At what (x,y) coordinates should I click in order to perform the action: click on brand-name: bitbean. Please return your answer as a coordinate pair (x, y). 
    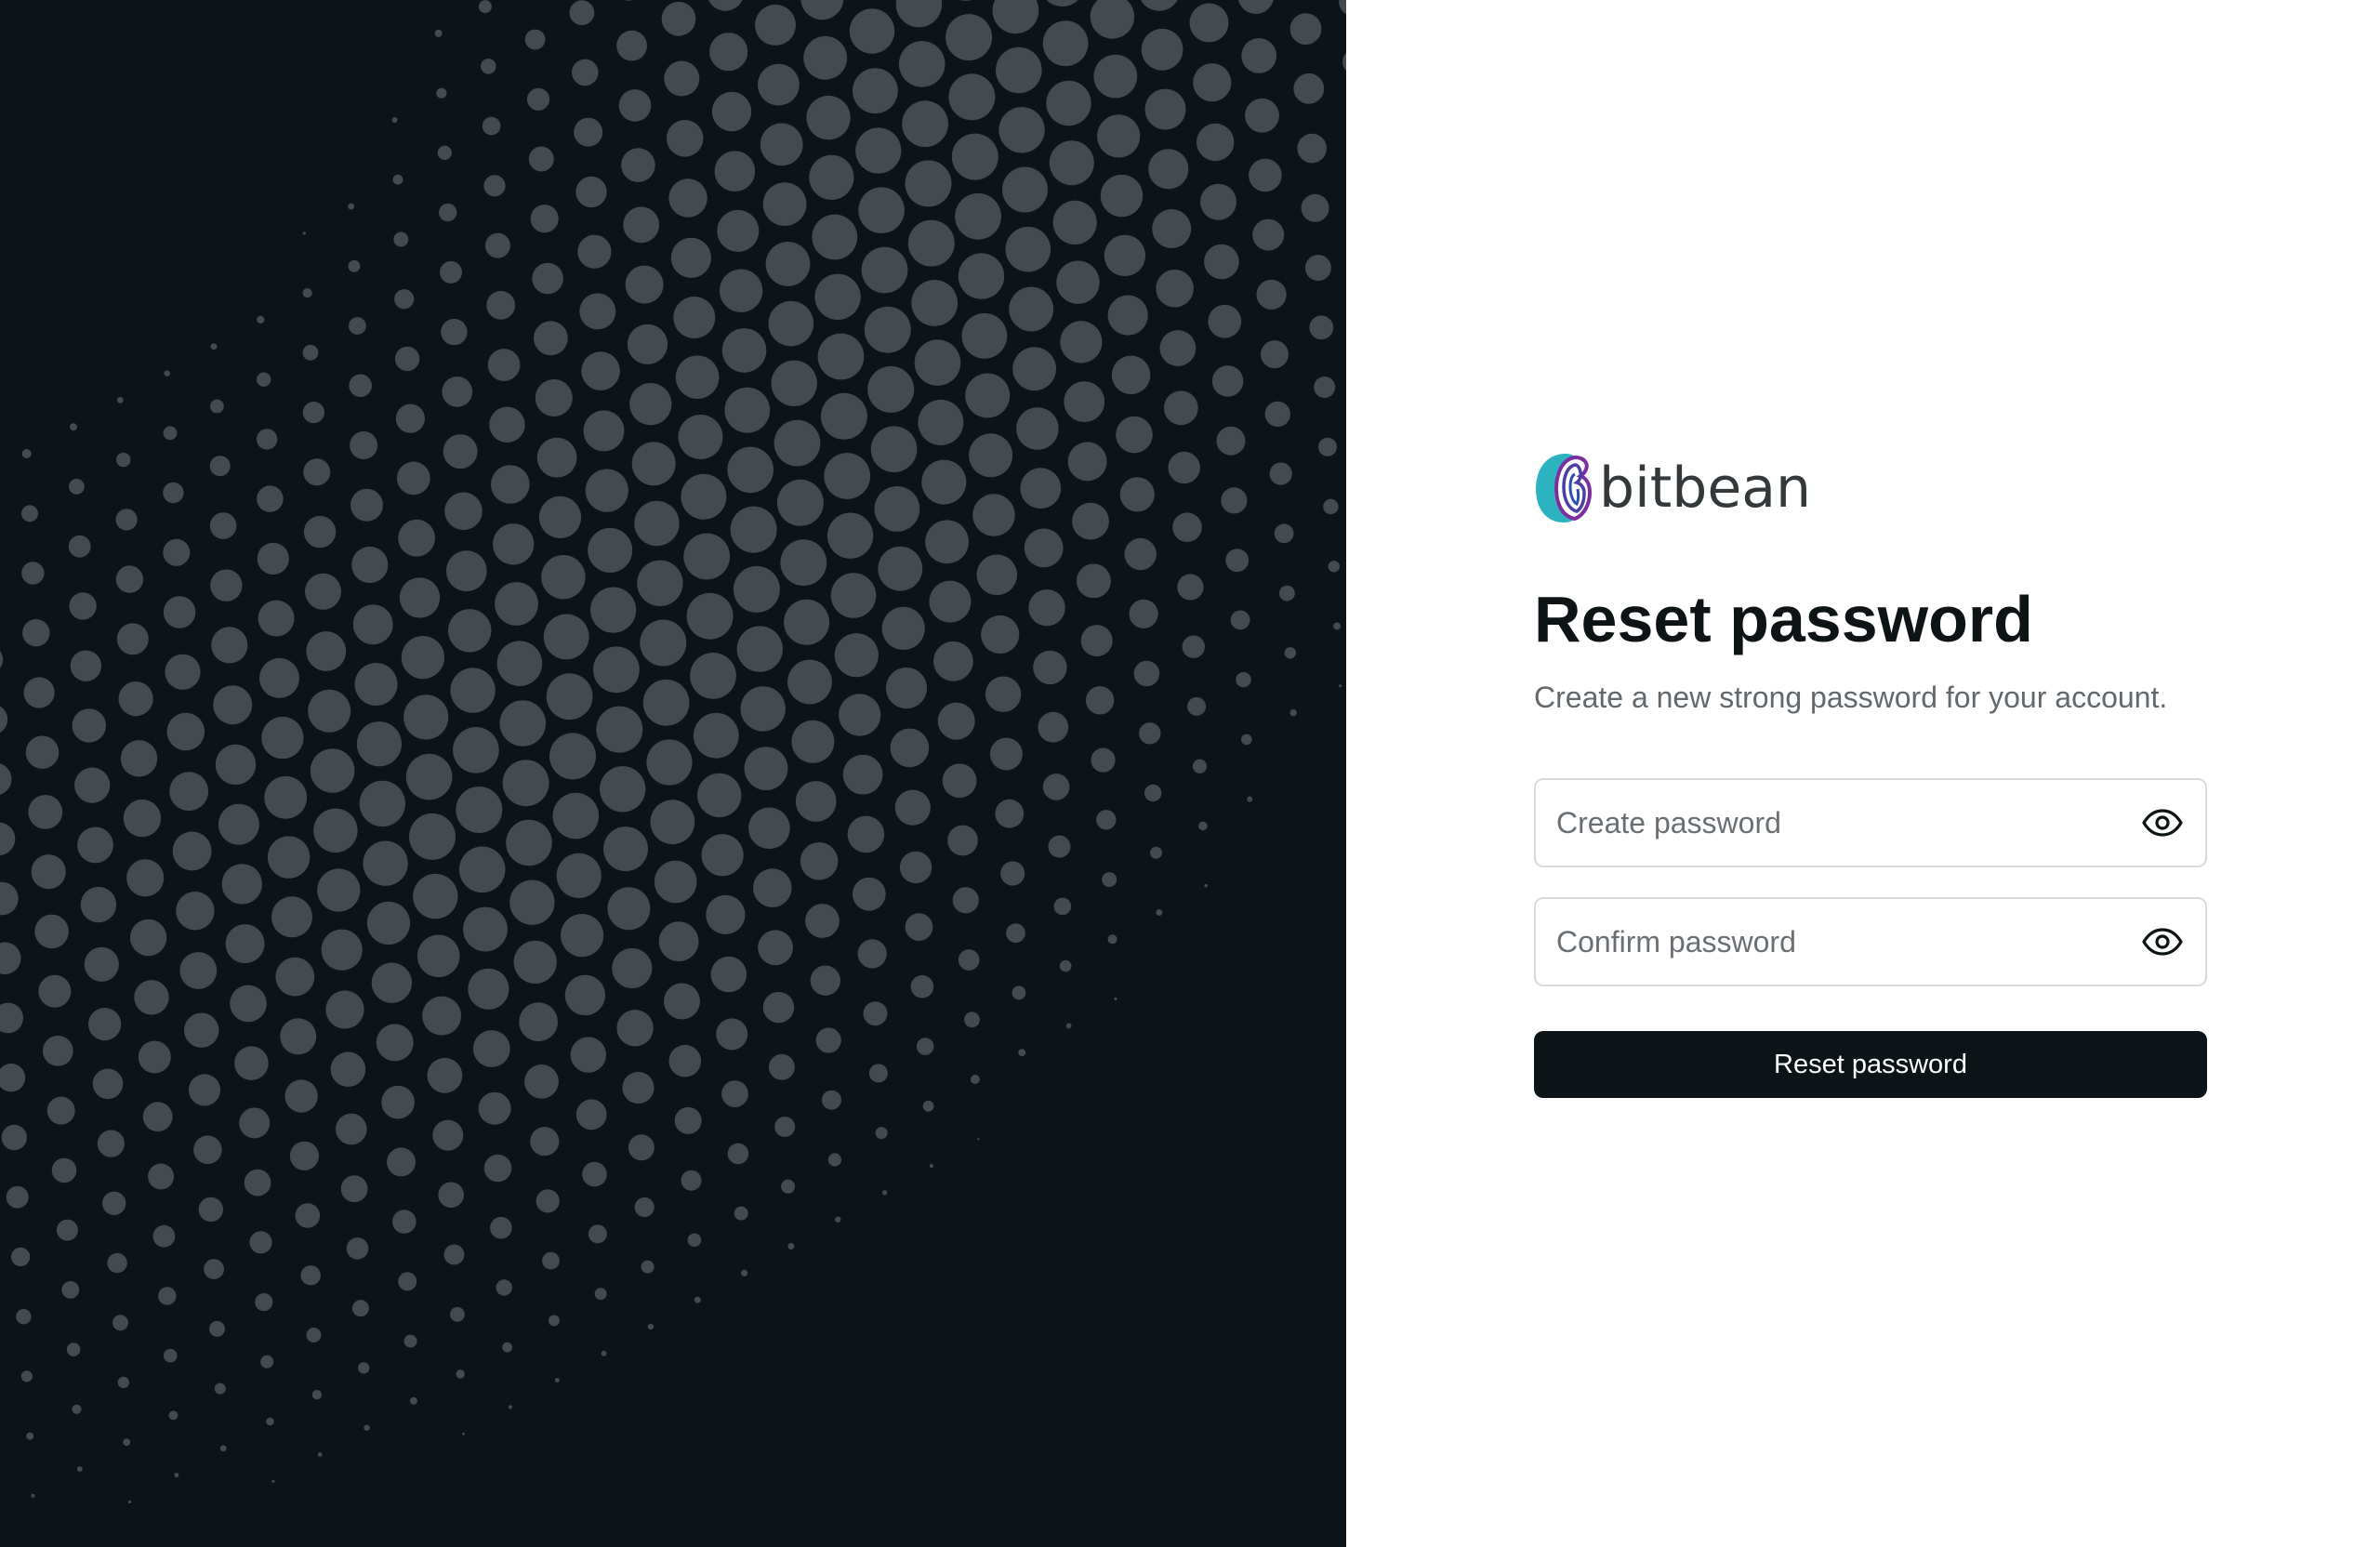
    Looking at the image, I should click on (1705, 488).